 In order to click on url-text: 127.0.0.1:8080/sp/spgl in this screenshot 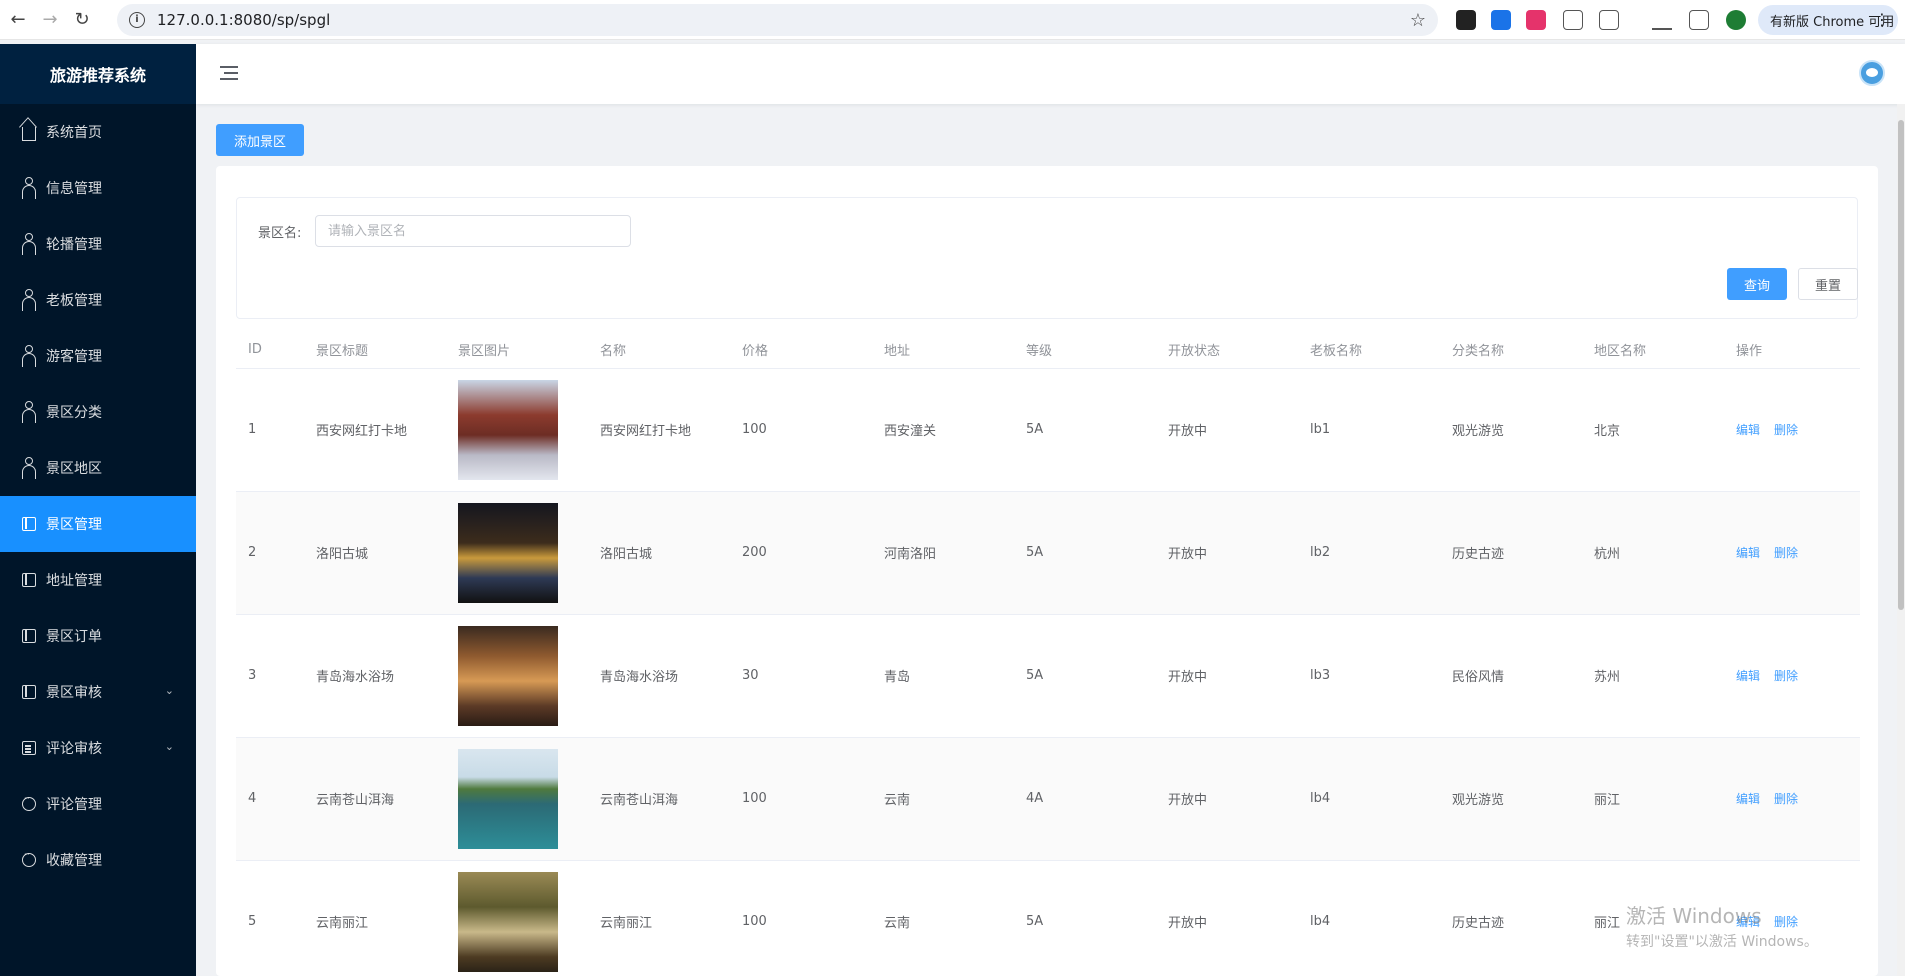, I will do `click(244, 20)`.